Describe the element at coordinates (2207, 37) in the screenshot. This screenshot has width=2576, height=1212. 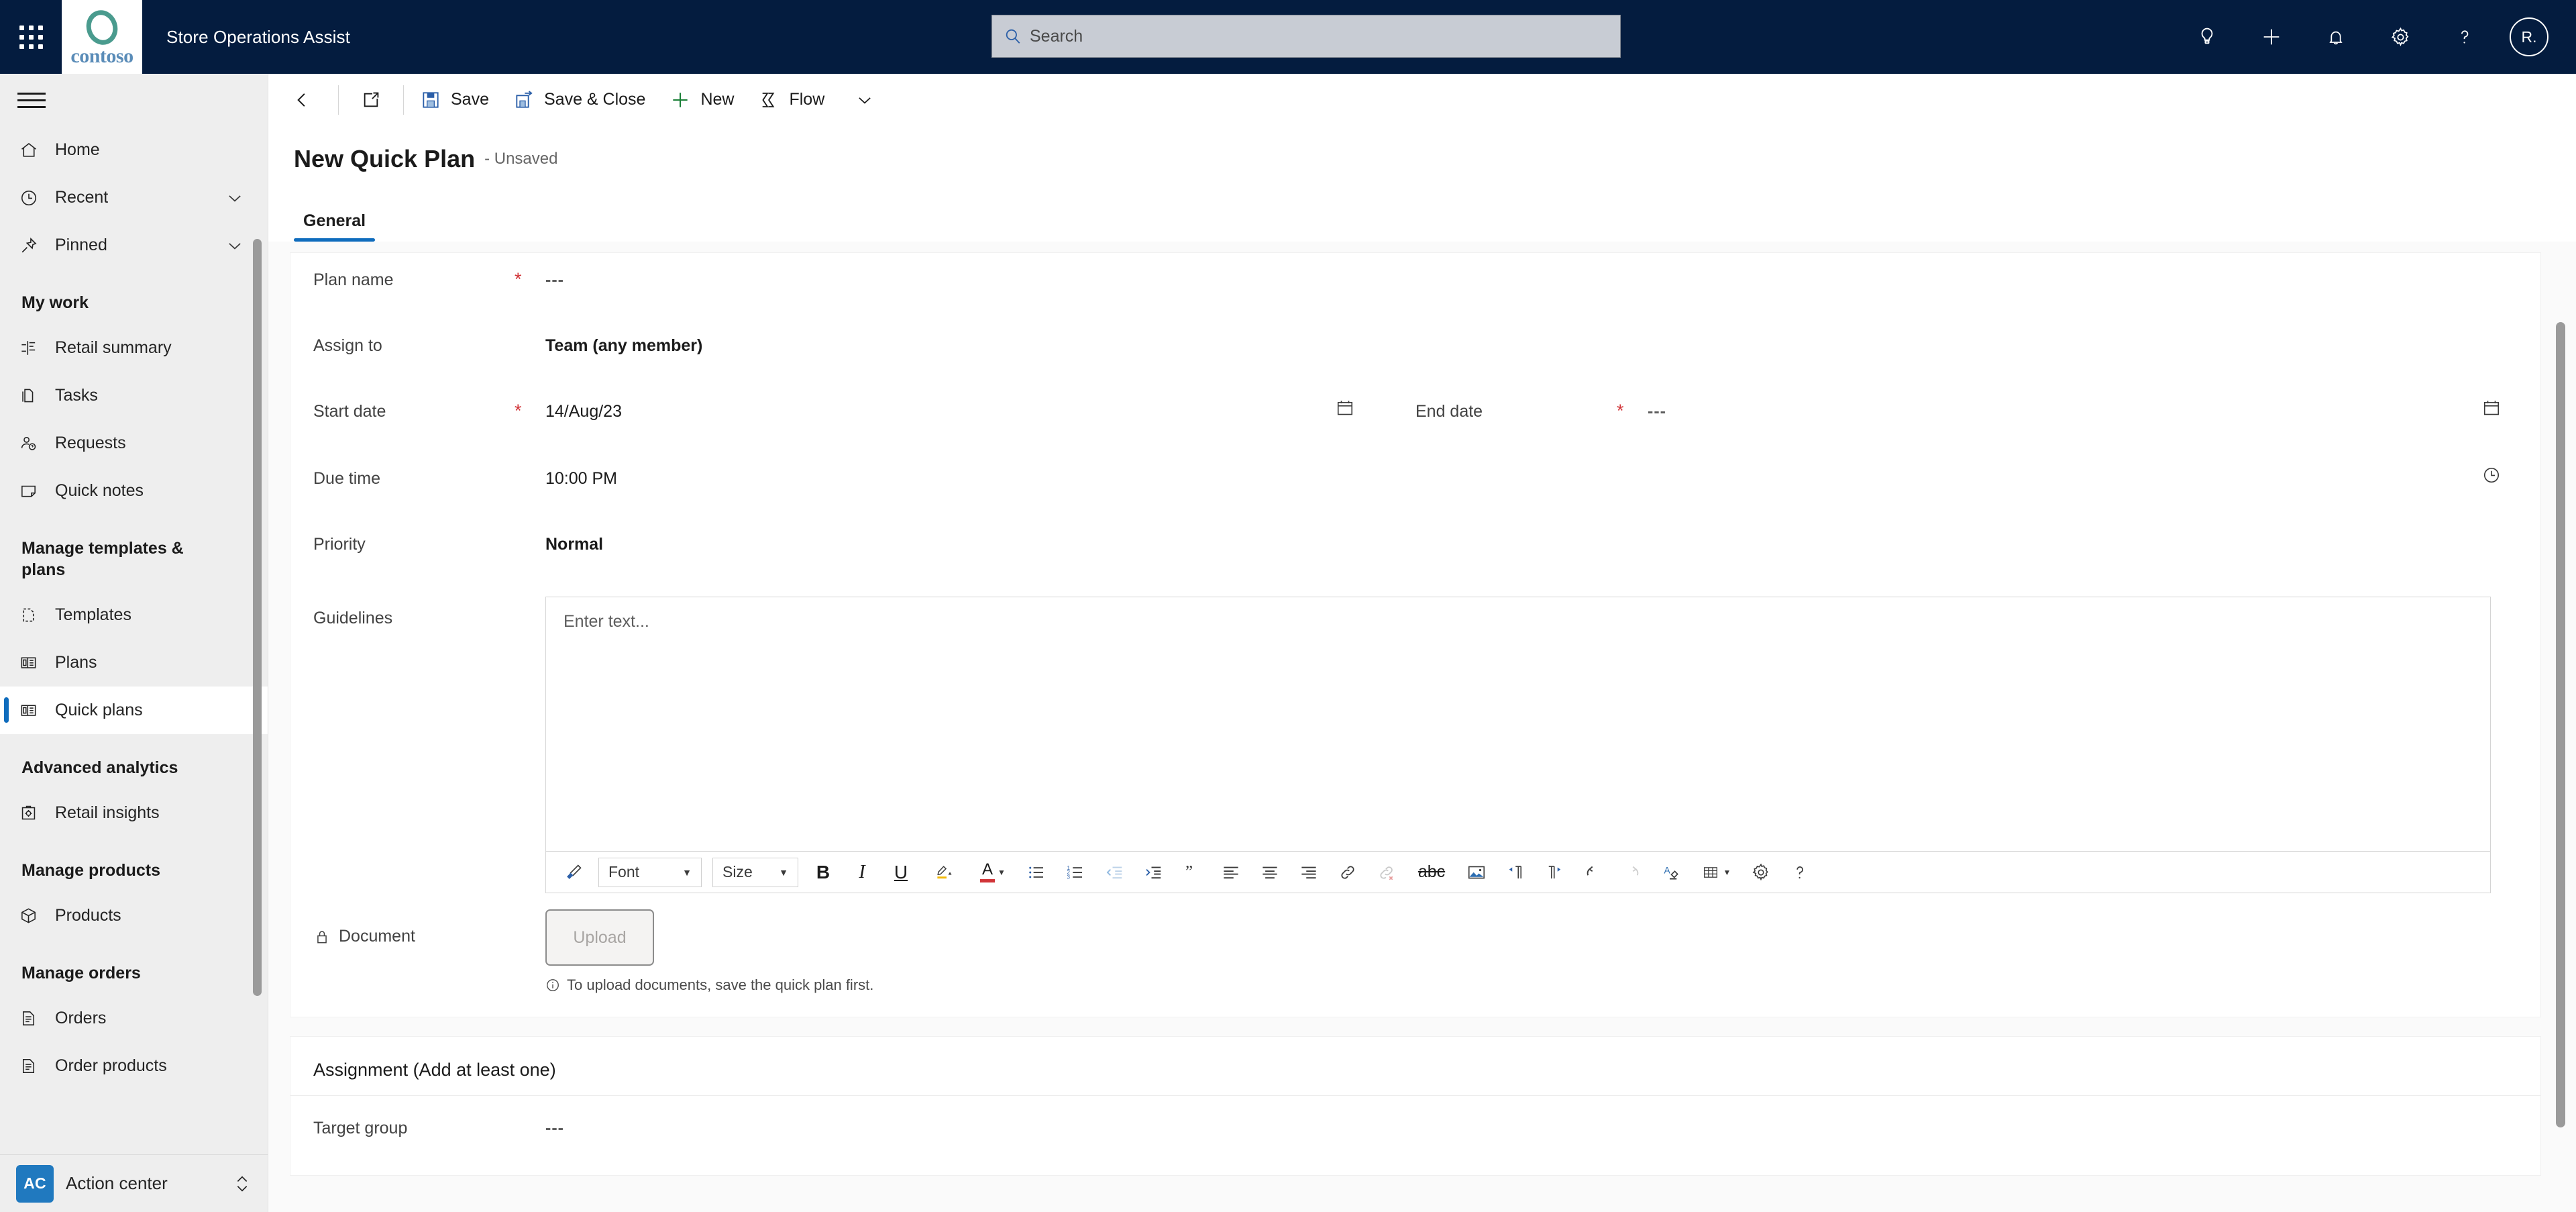
I see `insights-button` at that location.